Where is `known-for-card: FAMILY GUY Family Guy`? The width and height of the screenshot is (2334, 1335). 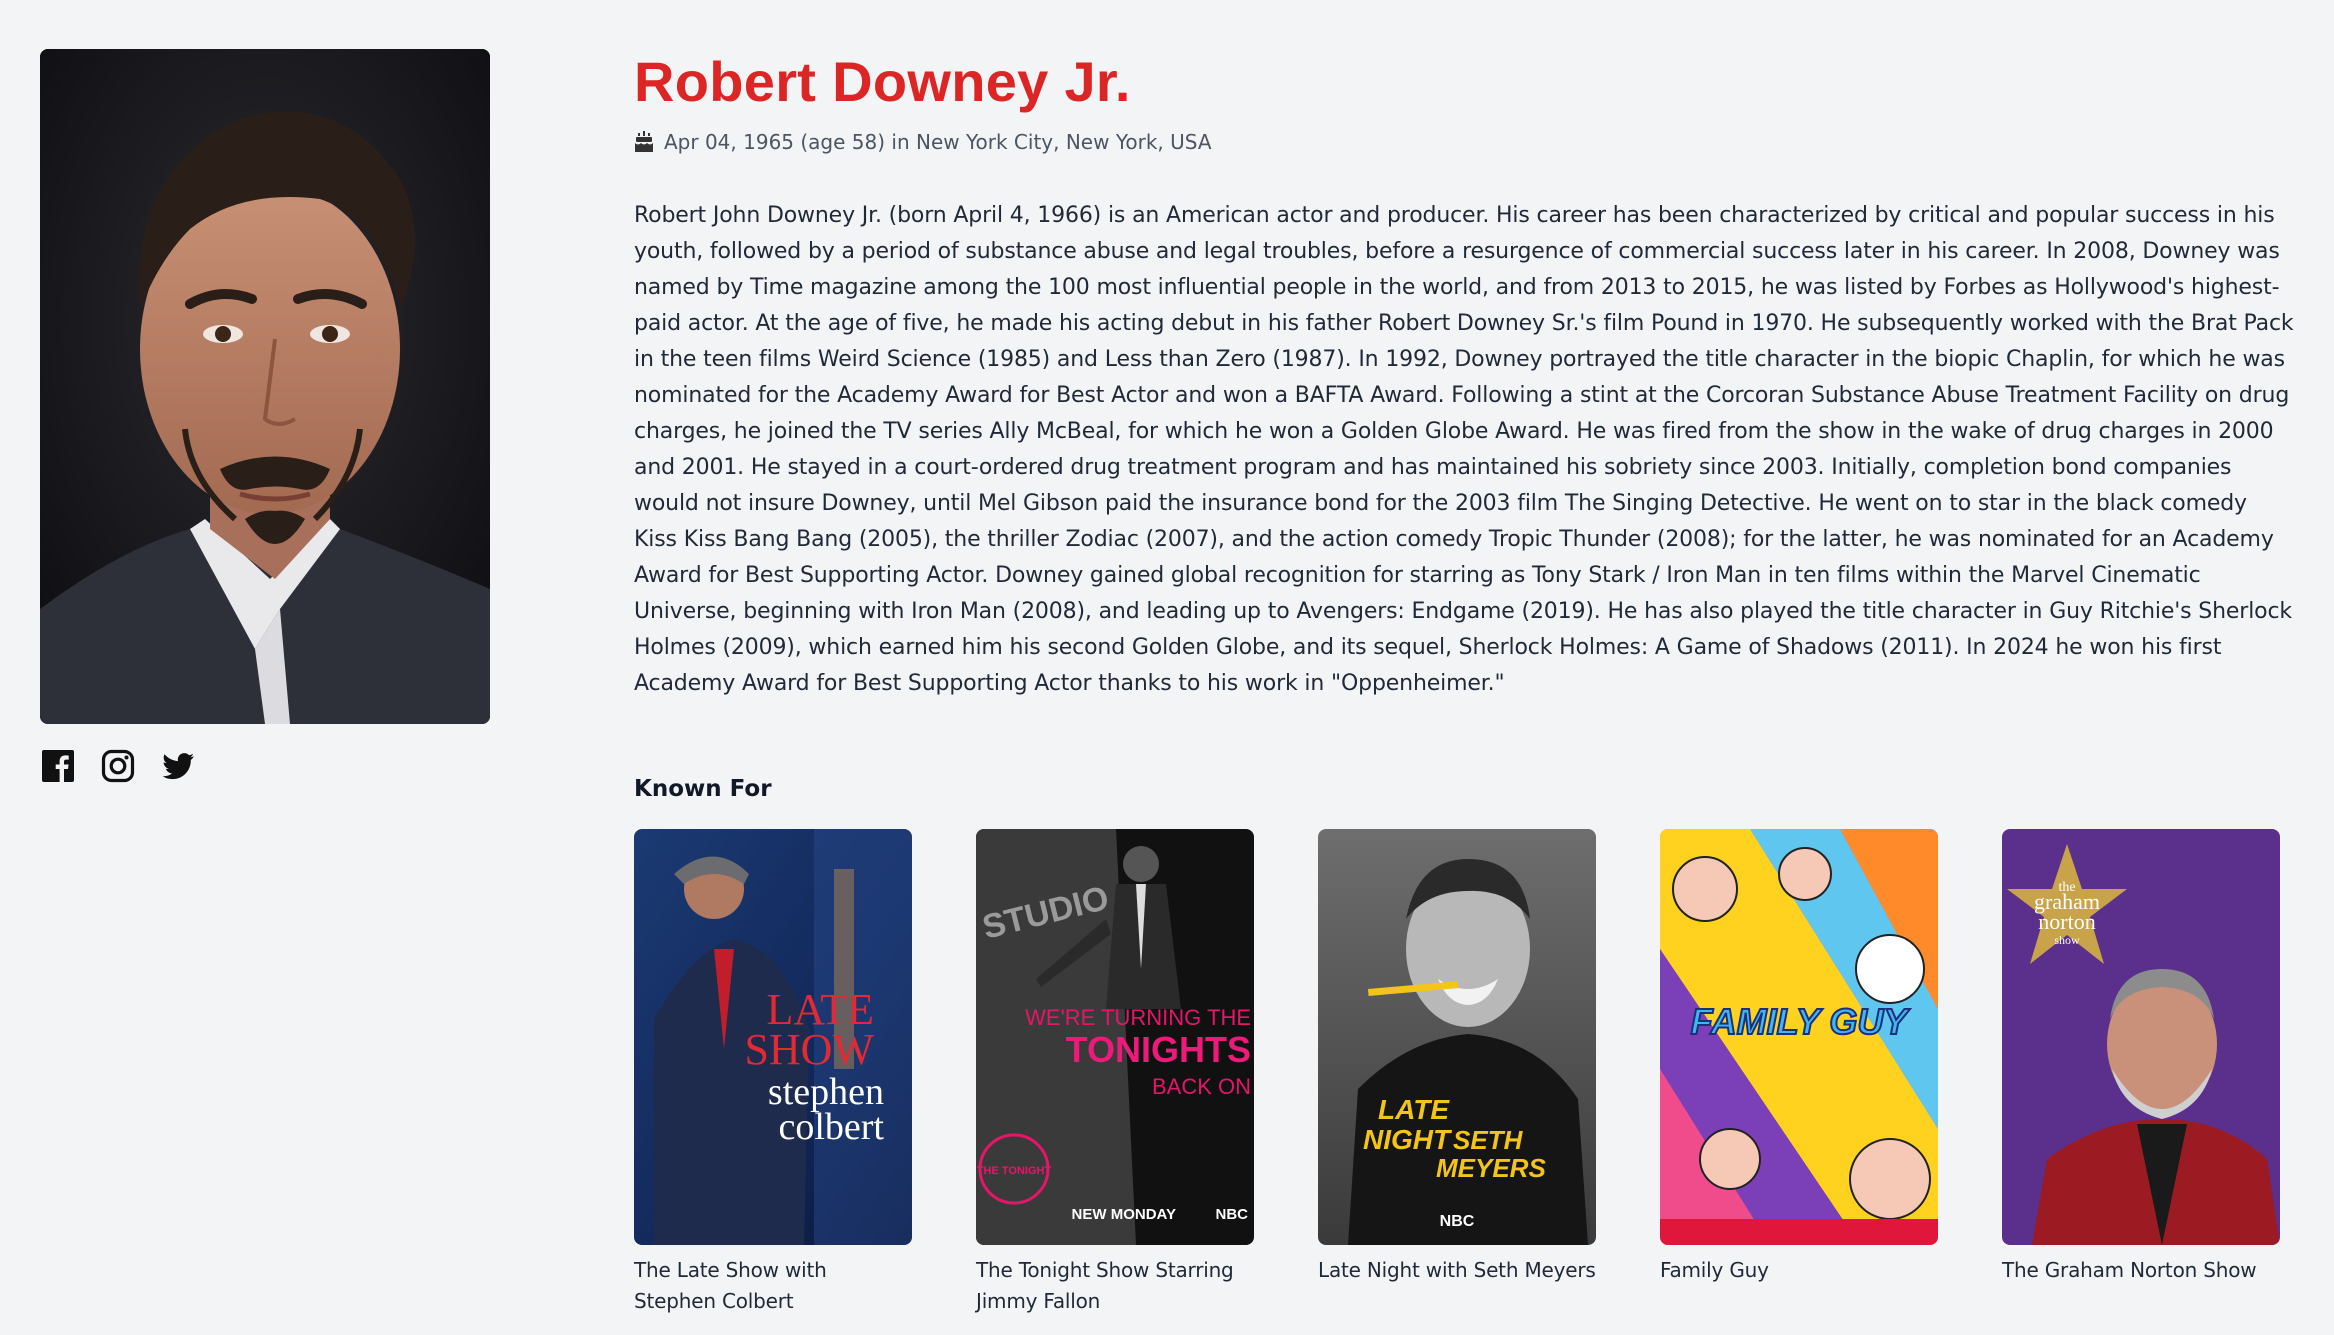
known-for-card: FAMILY GUY Family Guy is located at coordinates (1799, 1073).